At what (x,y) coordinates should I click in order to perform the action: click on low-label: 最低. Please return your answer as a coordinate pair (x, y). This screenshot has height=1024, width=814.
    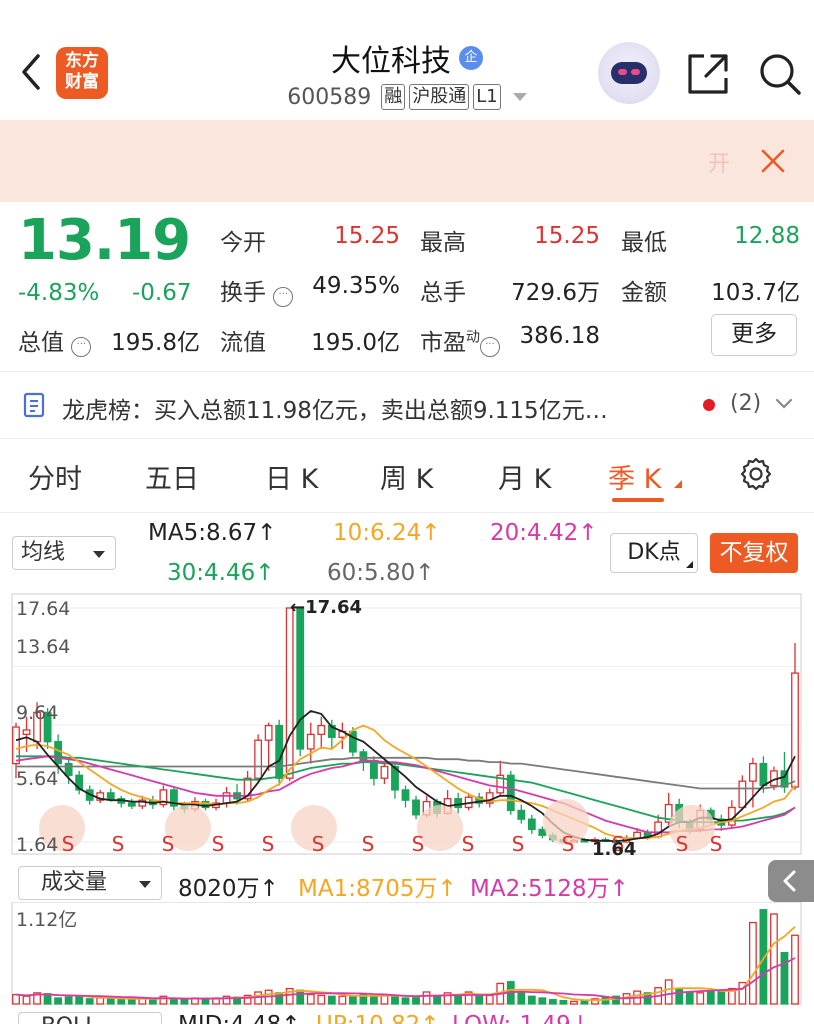
    Looking at the image, I should click on (644, 243).